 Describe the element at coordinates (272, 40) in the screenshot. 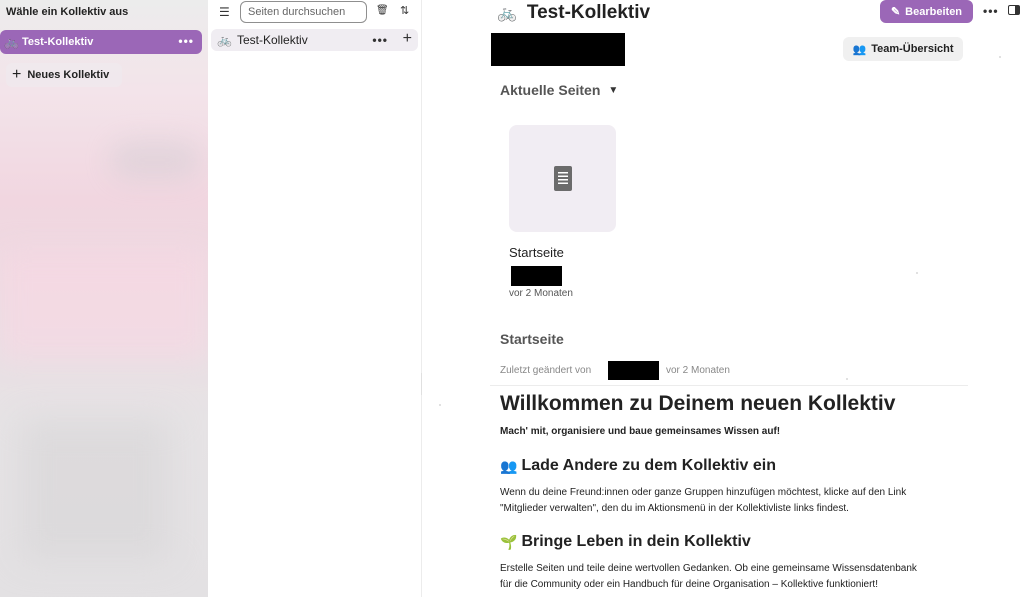

I see `page-item-label: Test-Kollektiv` at that location.